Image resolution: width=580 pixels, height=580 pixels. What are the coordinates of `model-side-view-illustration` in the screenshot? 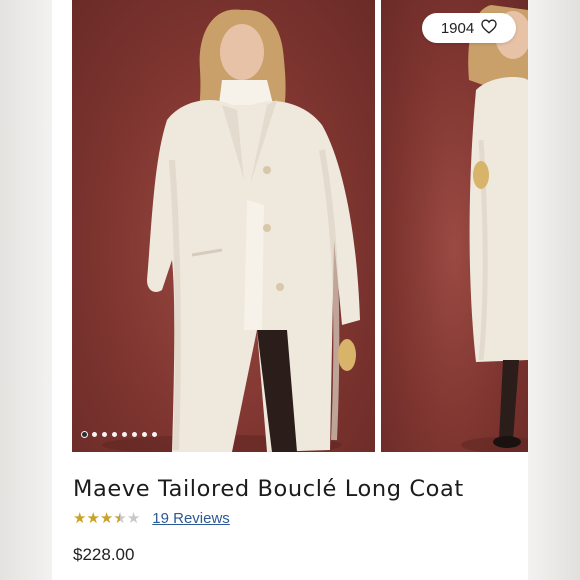 It's located at (494, 228).